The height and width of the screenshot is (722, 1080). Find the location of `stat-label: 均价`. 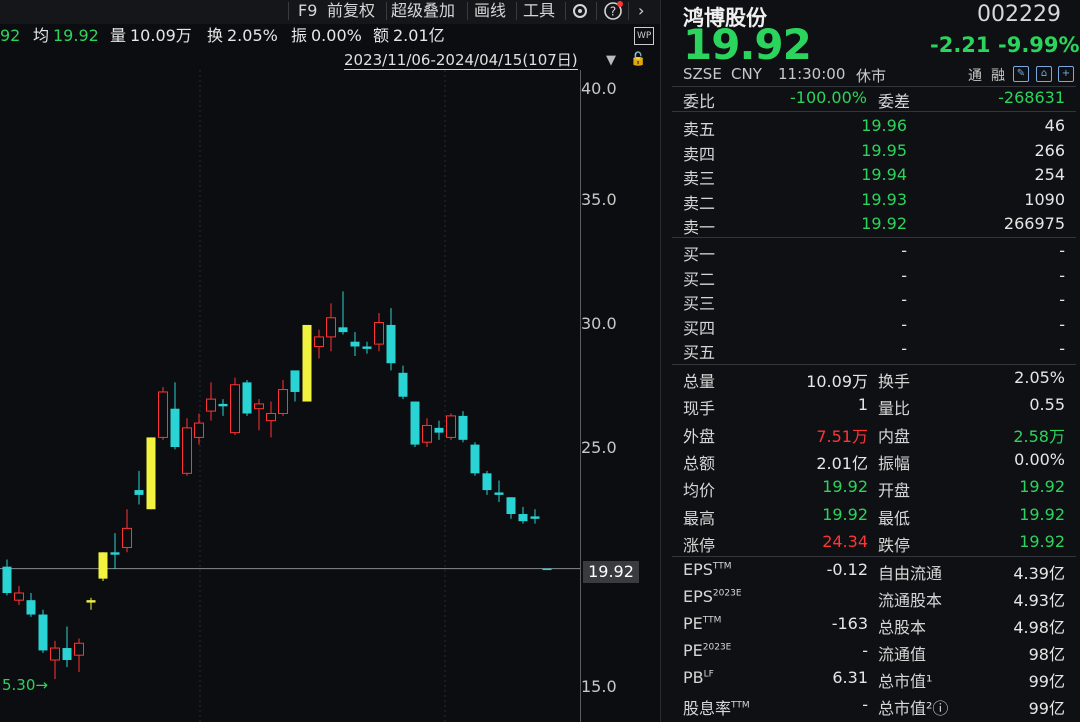

stat-label: 均价 is located at coordinates (699, 491).